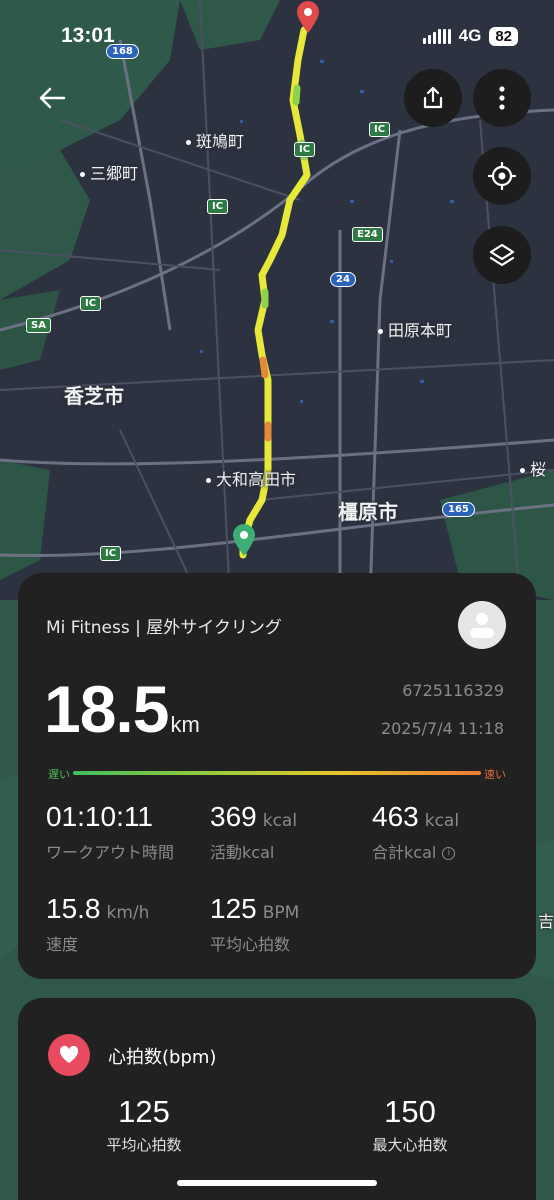 This screenshot has height=1200, width=554. I want to click on more-options-button, so click(502, 98).